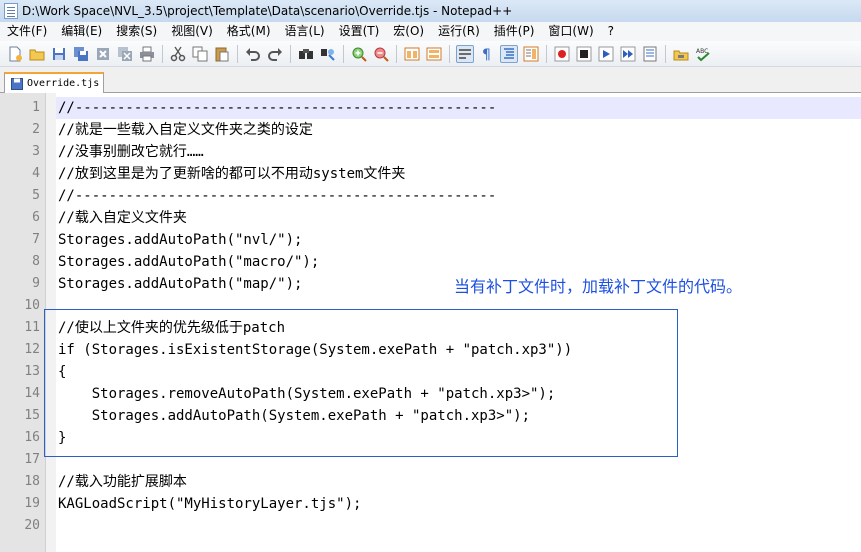 The image size is (861, 552). What do you see at coordinates (465, 53) in the screenshot?
I see `word-wrap-icon` at bounding box center [465, 53].